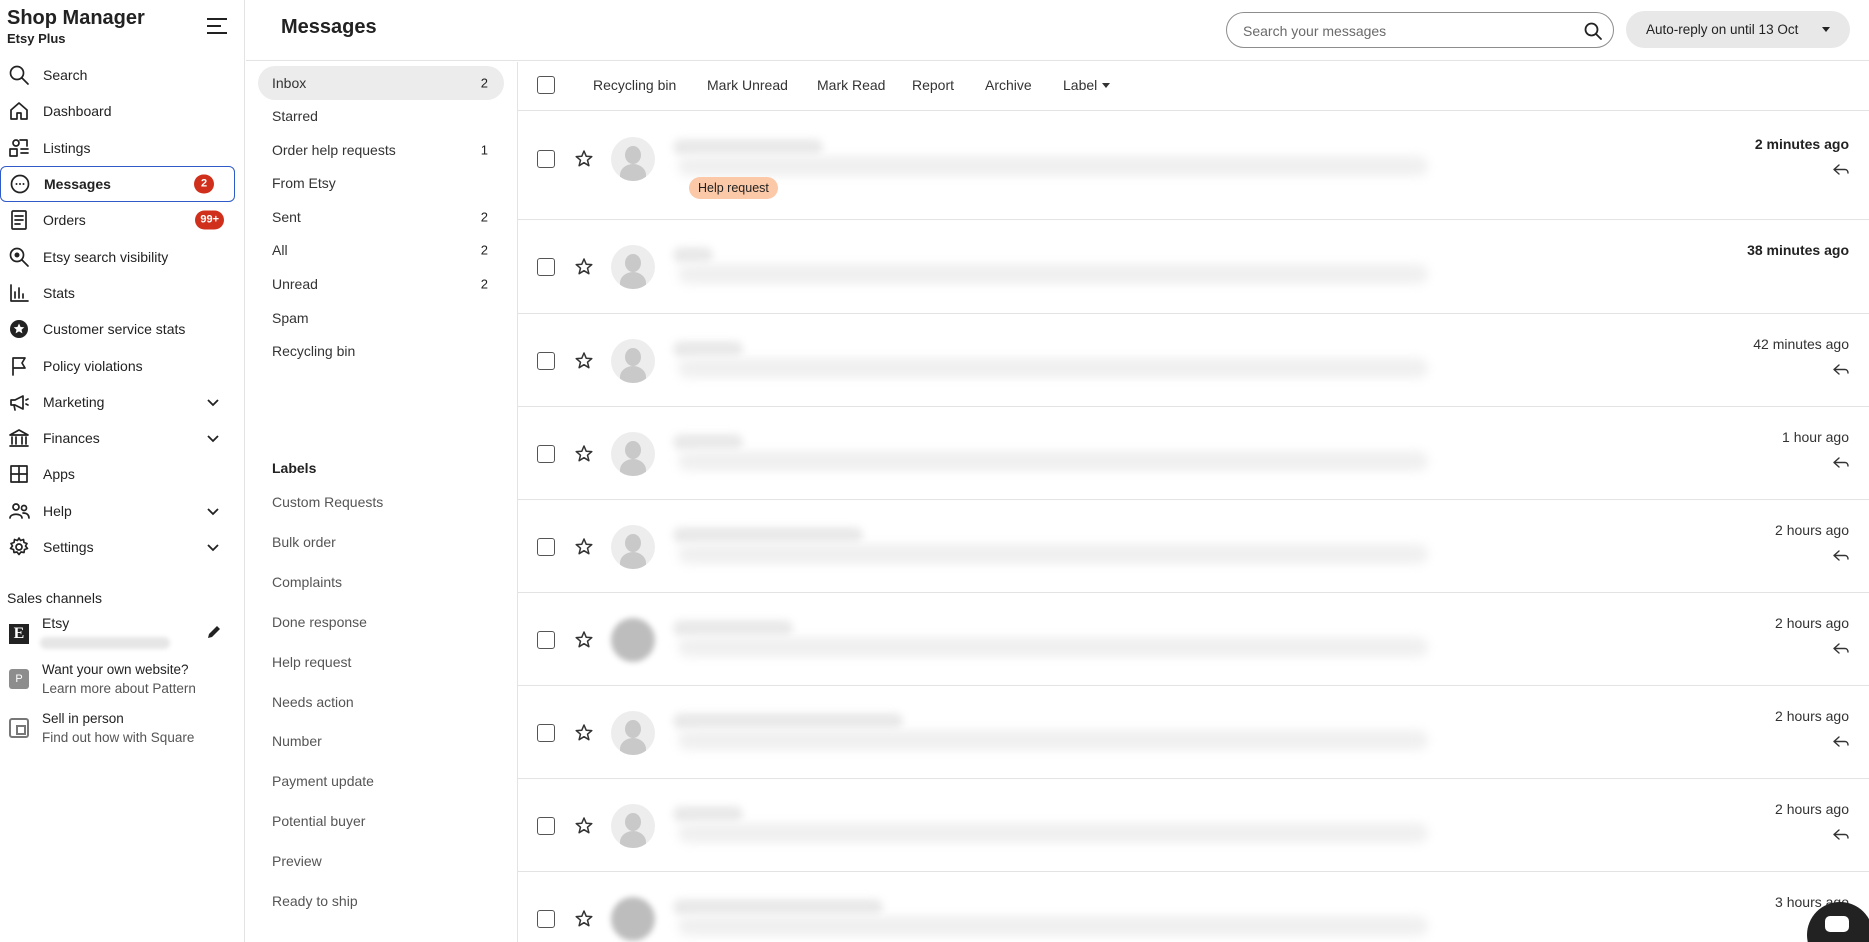 This screenshot has height=942, width=1869. What do you see at coordinates (381, 83) in the screenshot?
I see `folder-inbox: Inbox 2` at bounding box center [381, 83].